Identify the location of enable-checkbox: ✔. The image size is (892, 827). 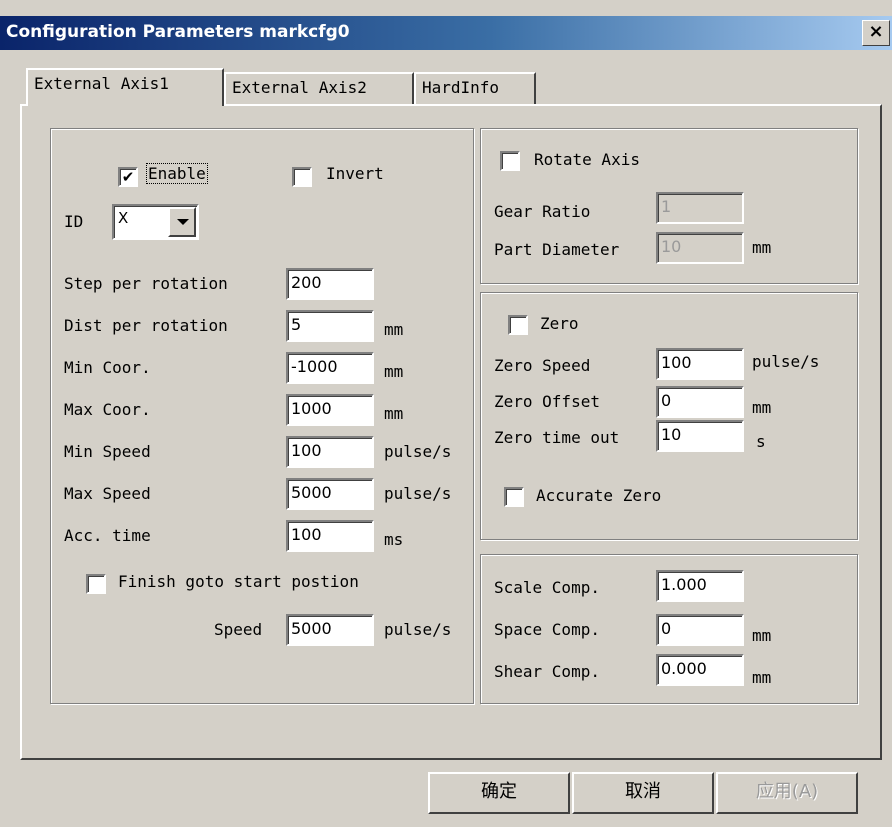
(128, 177).